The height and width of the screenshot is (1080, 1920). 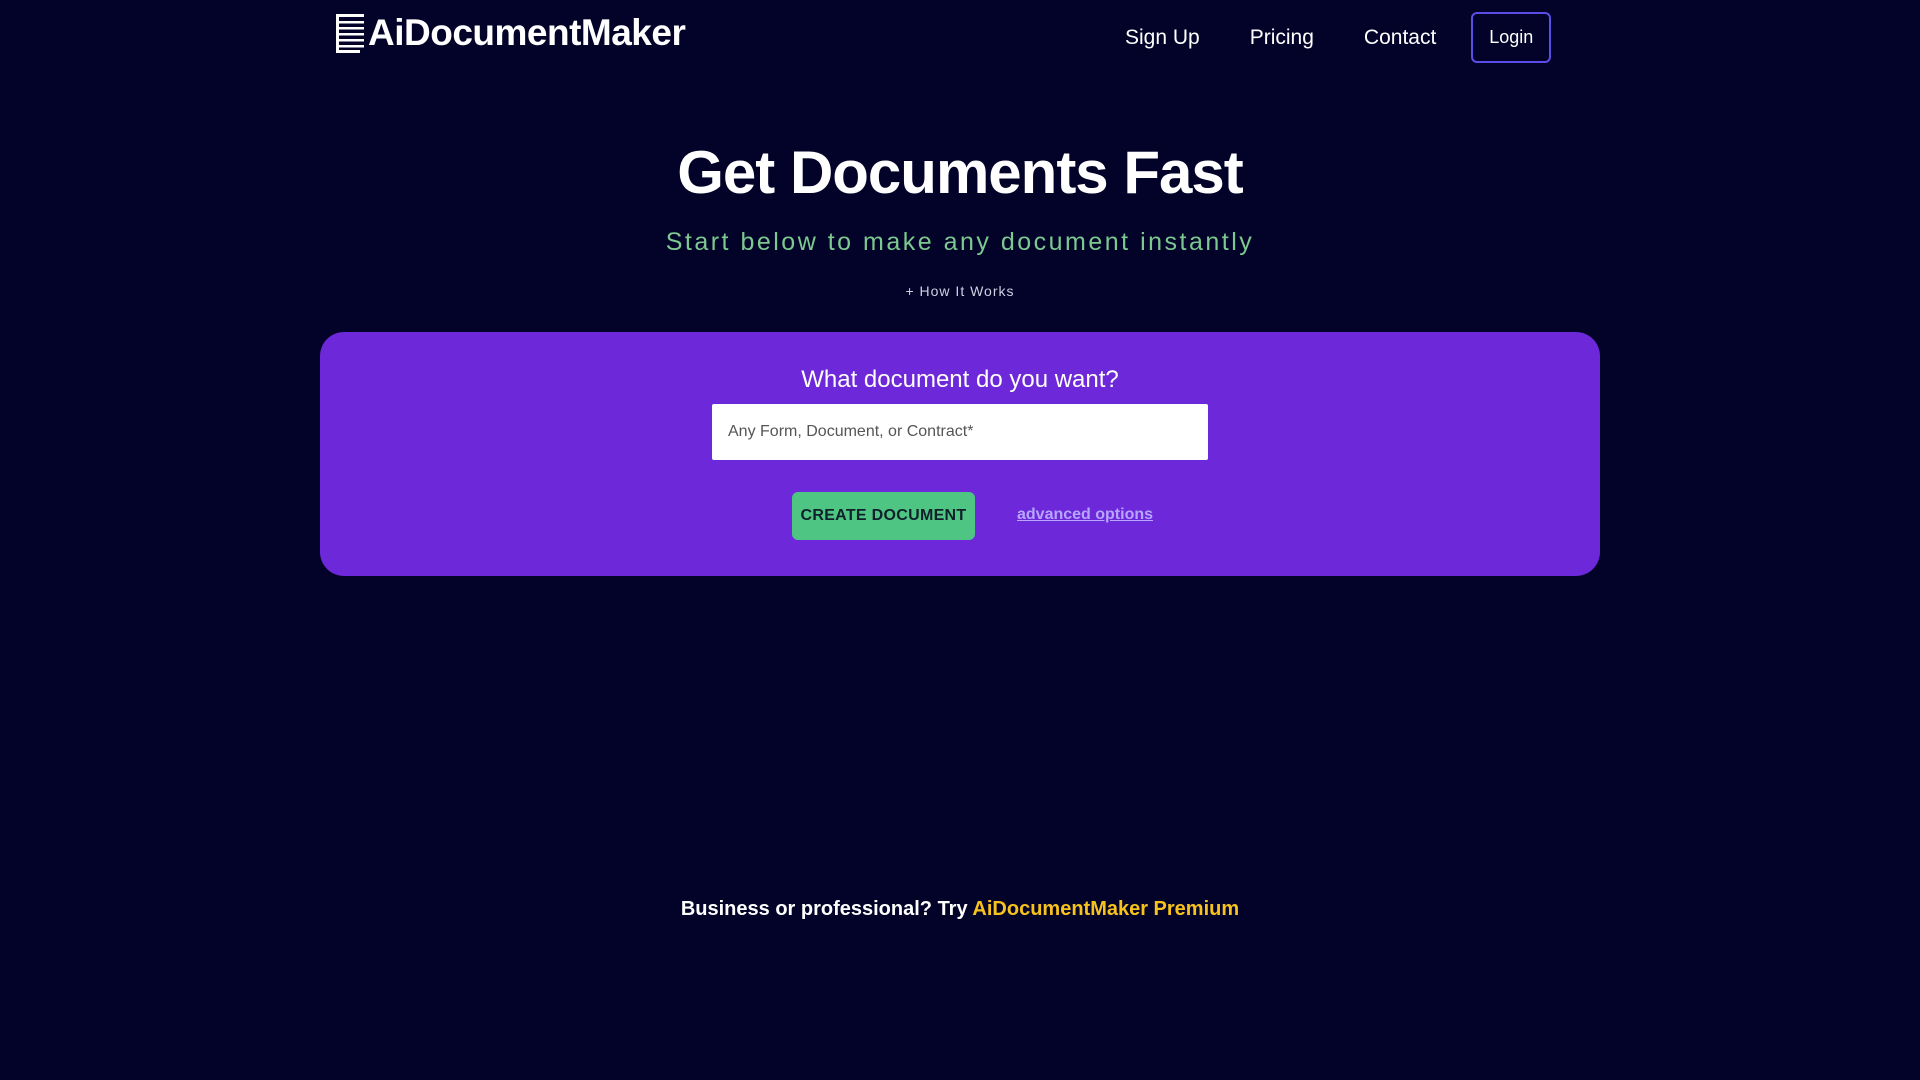 I want to click on premium-promo-text: Business or professional? Try, so click(x=826, y=909).